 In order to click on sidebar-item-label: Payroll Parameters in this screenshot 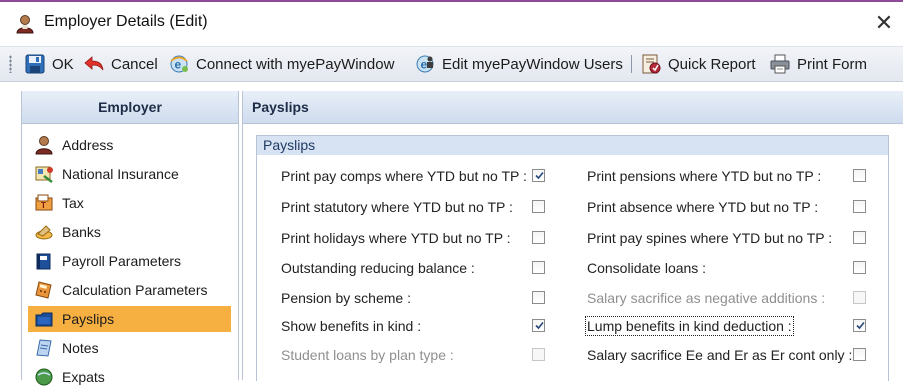, I will do `click(122, 261)`.